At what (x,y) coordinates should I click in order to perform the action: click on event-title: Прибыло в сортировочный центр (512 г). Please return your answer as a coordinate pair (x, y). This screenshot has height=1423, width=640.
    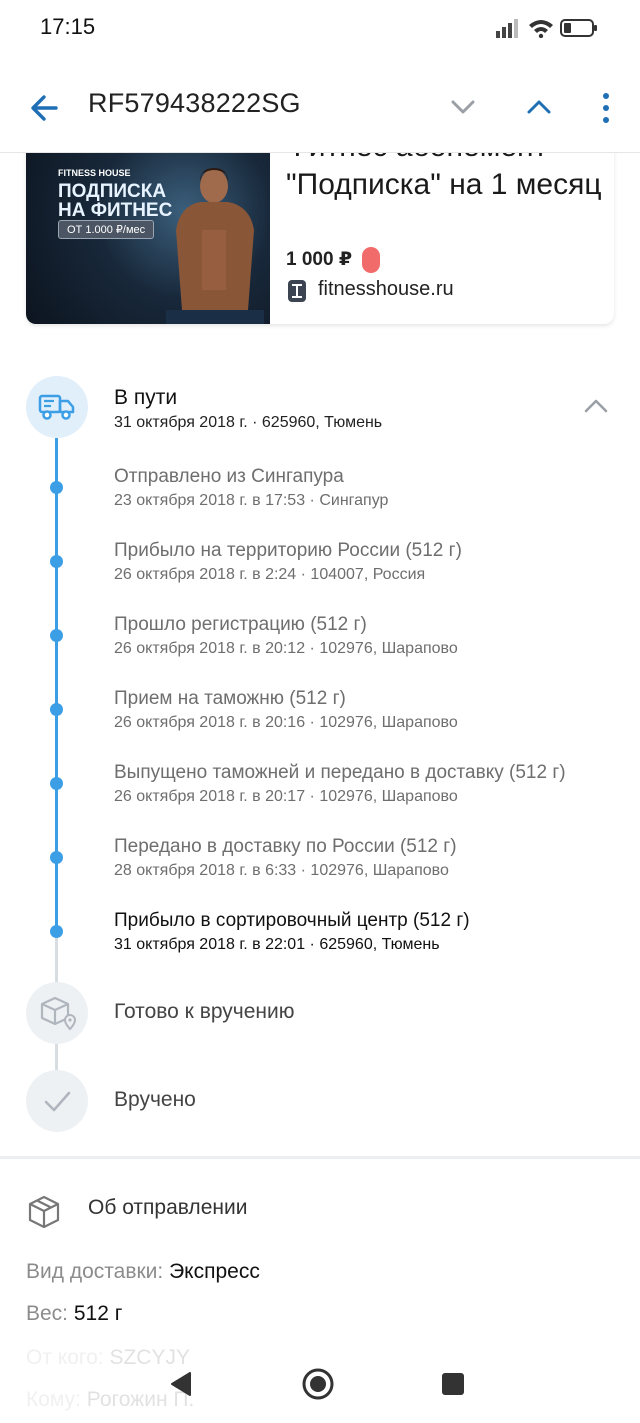
    Looking at the image, I should click on (292, 920).